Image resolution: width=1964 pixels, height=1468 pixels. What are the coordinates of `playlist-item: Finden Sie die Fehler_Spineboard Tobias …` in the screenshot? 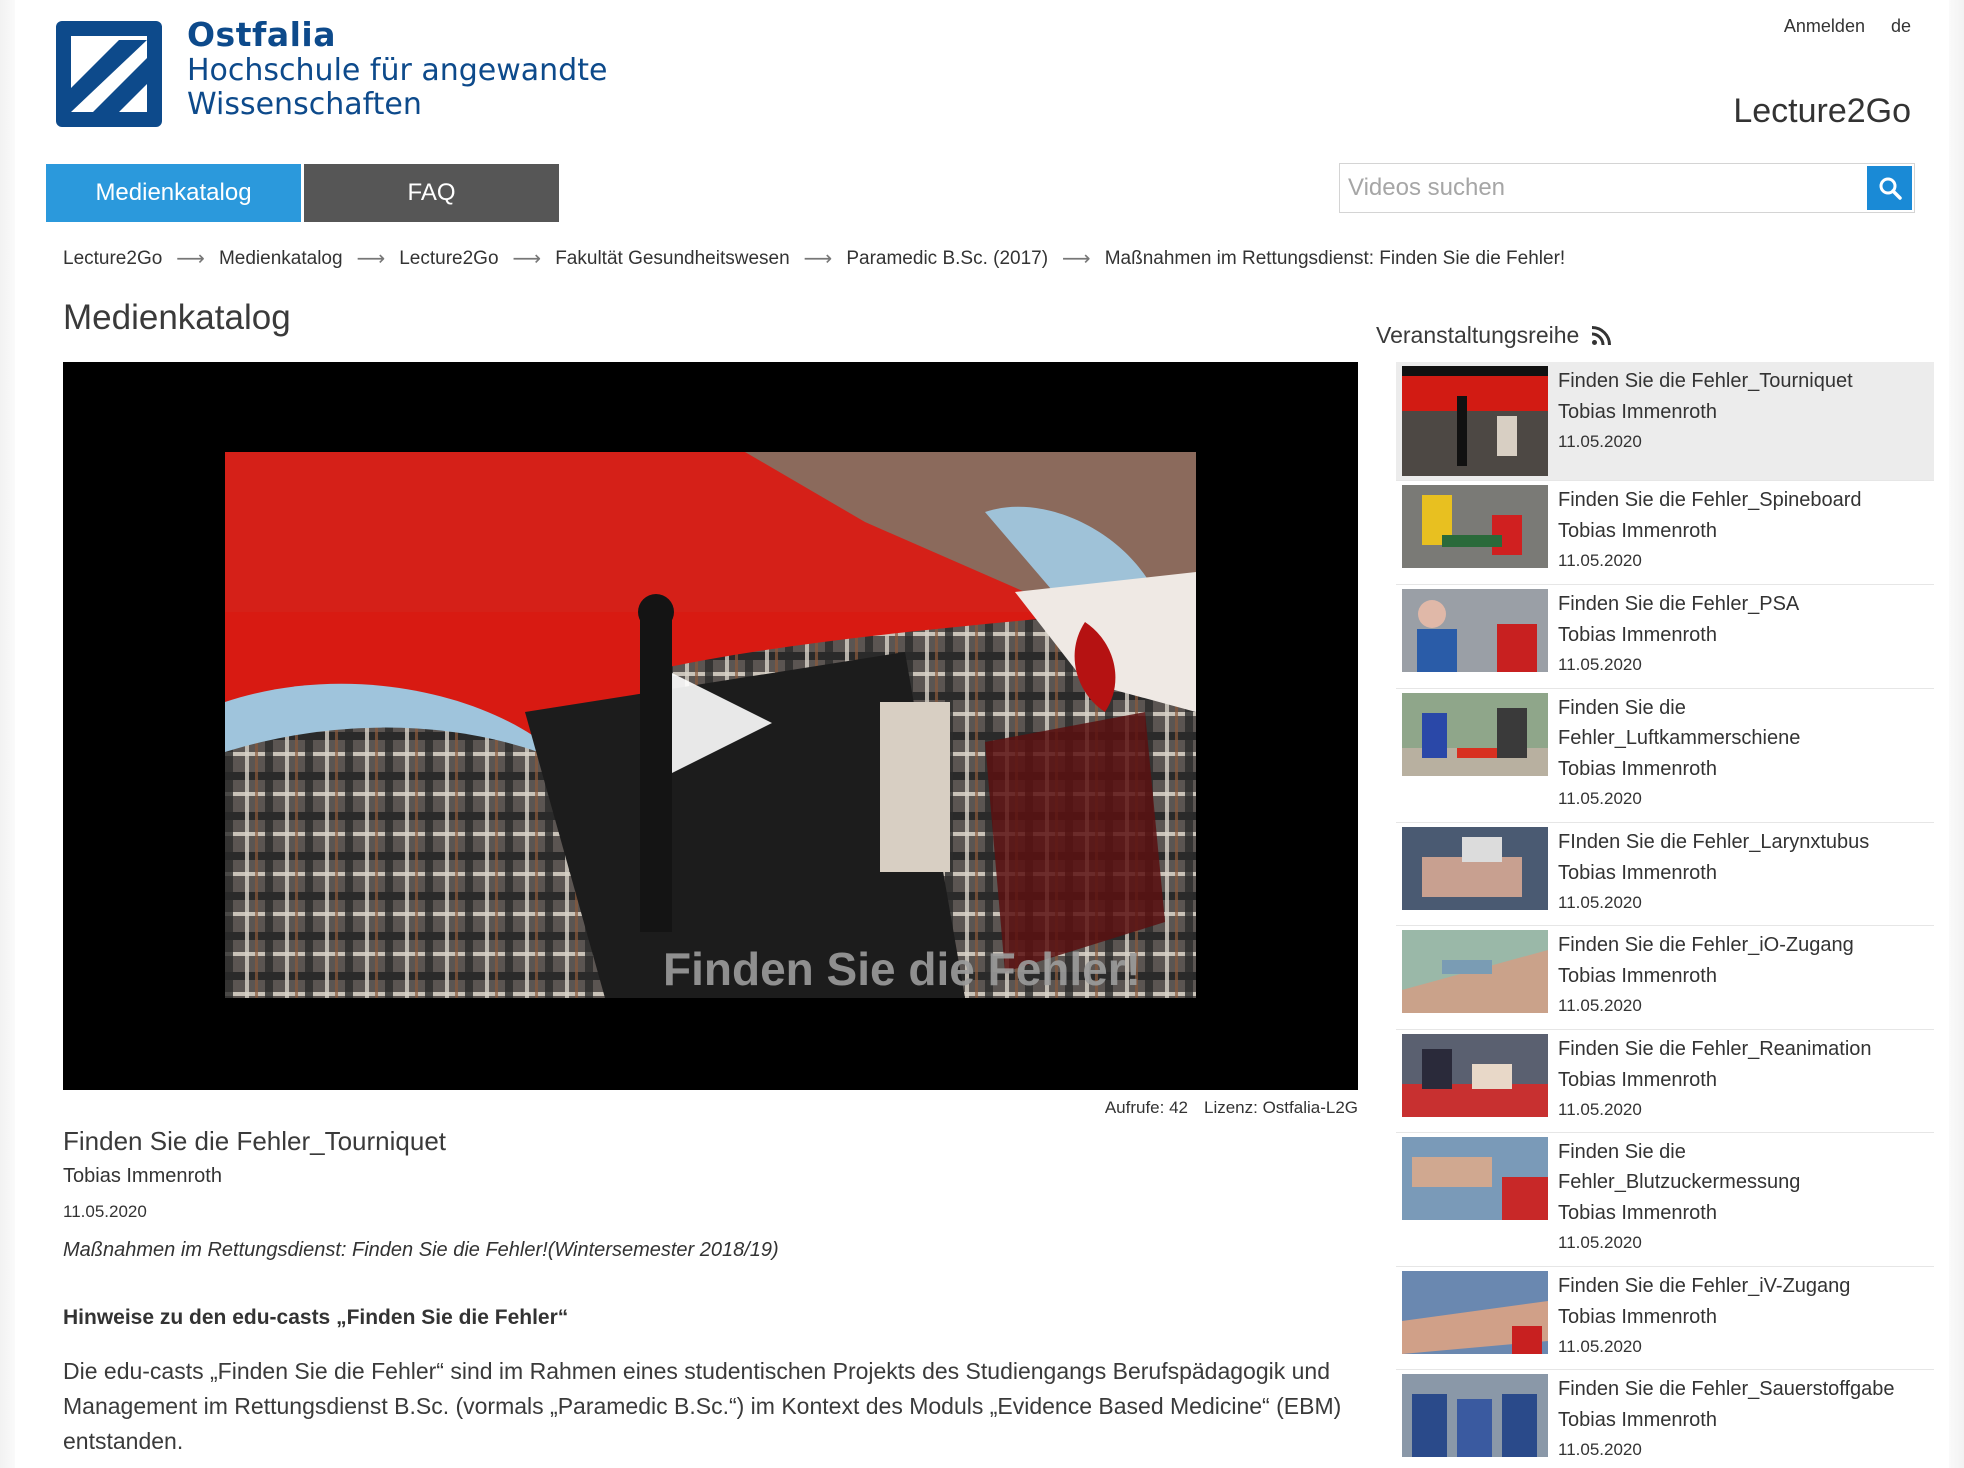 It's located at (1665, 533).